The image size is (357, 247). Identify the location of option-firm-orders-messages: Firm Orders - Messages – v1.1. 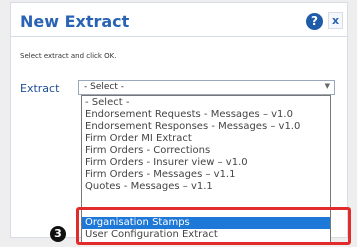
(206, 175).